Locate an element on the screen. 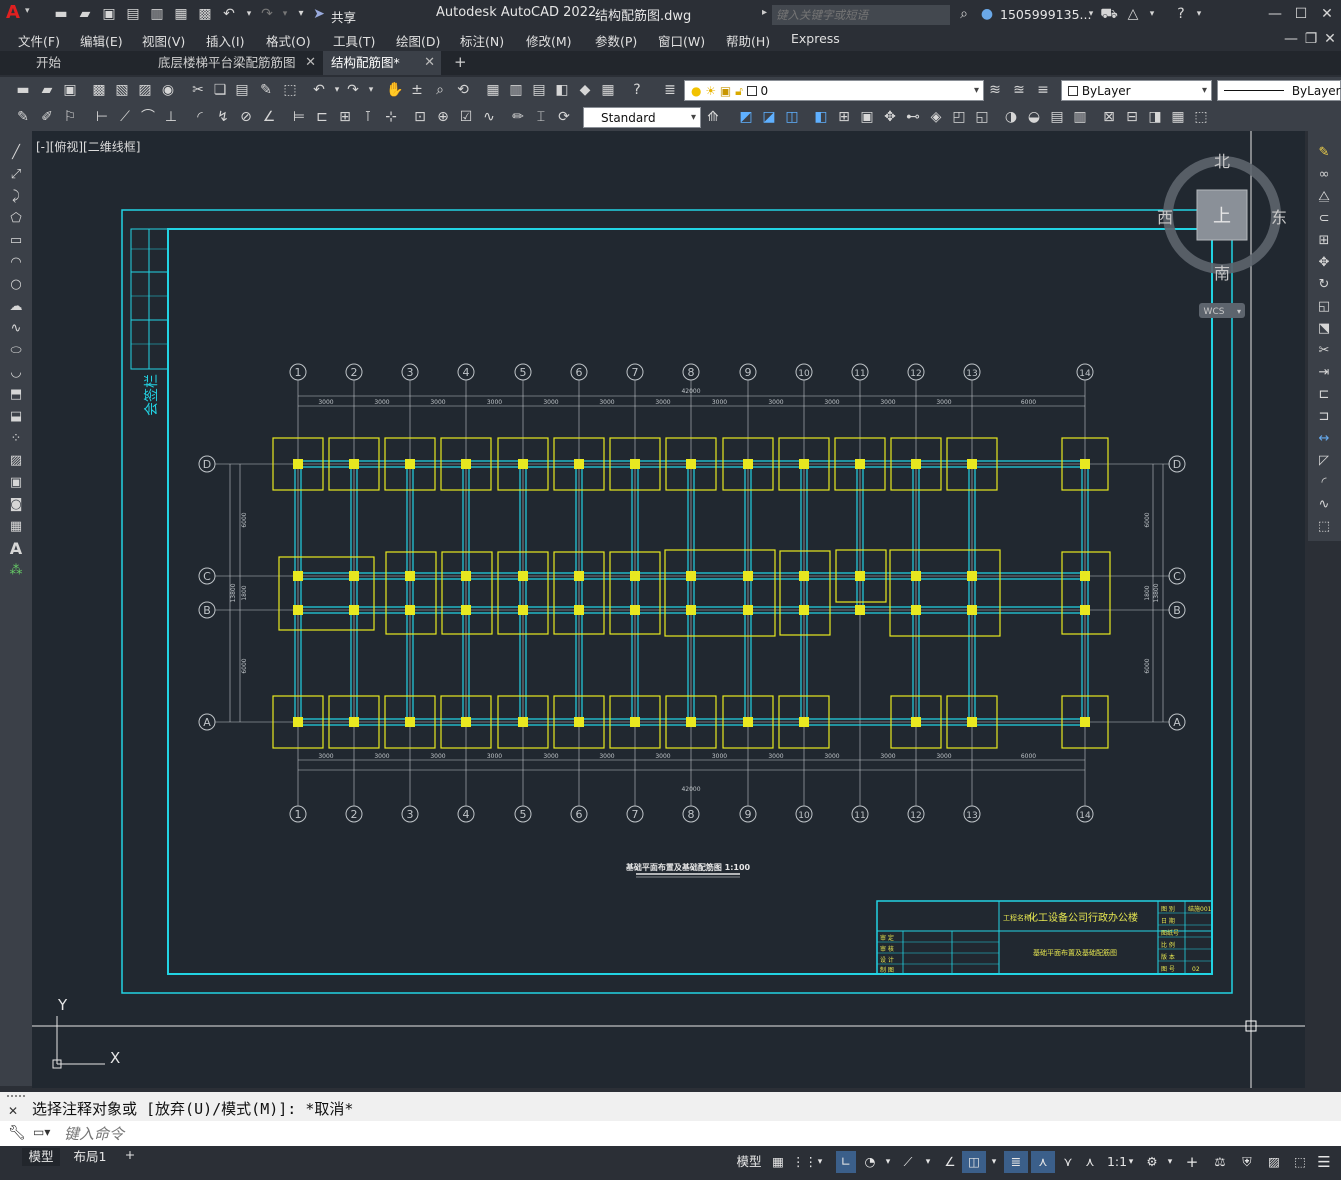  workspace-gear-icon: ⚙ is located at coordinates (1152, 1162).